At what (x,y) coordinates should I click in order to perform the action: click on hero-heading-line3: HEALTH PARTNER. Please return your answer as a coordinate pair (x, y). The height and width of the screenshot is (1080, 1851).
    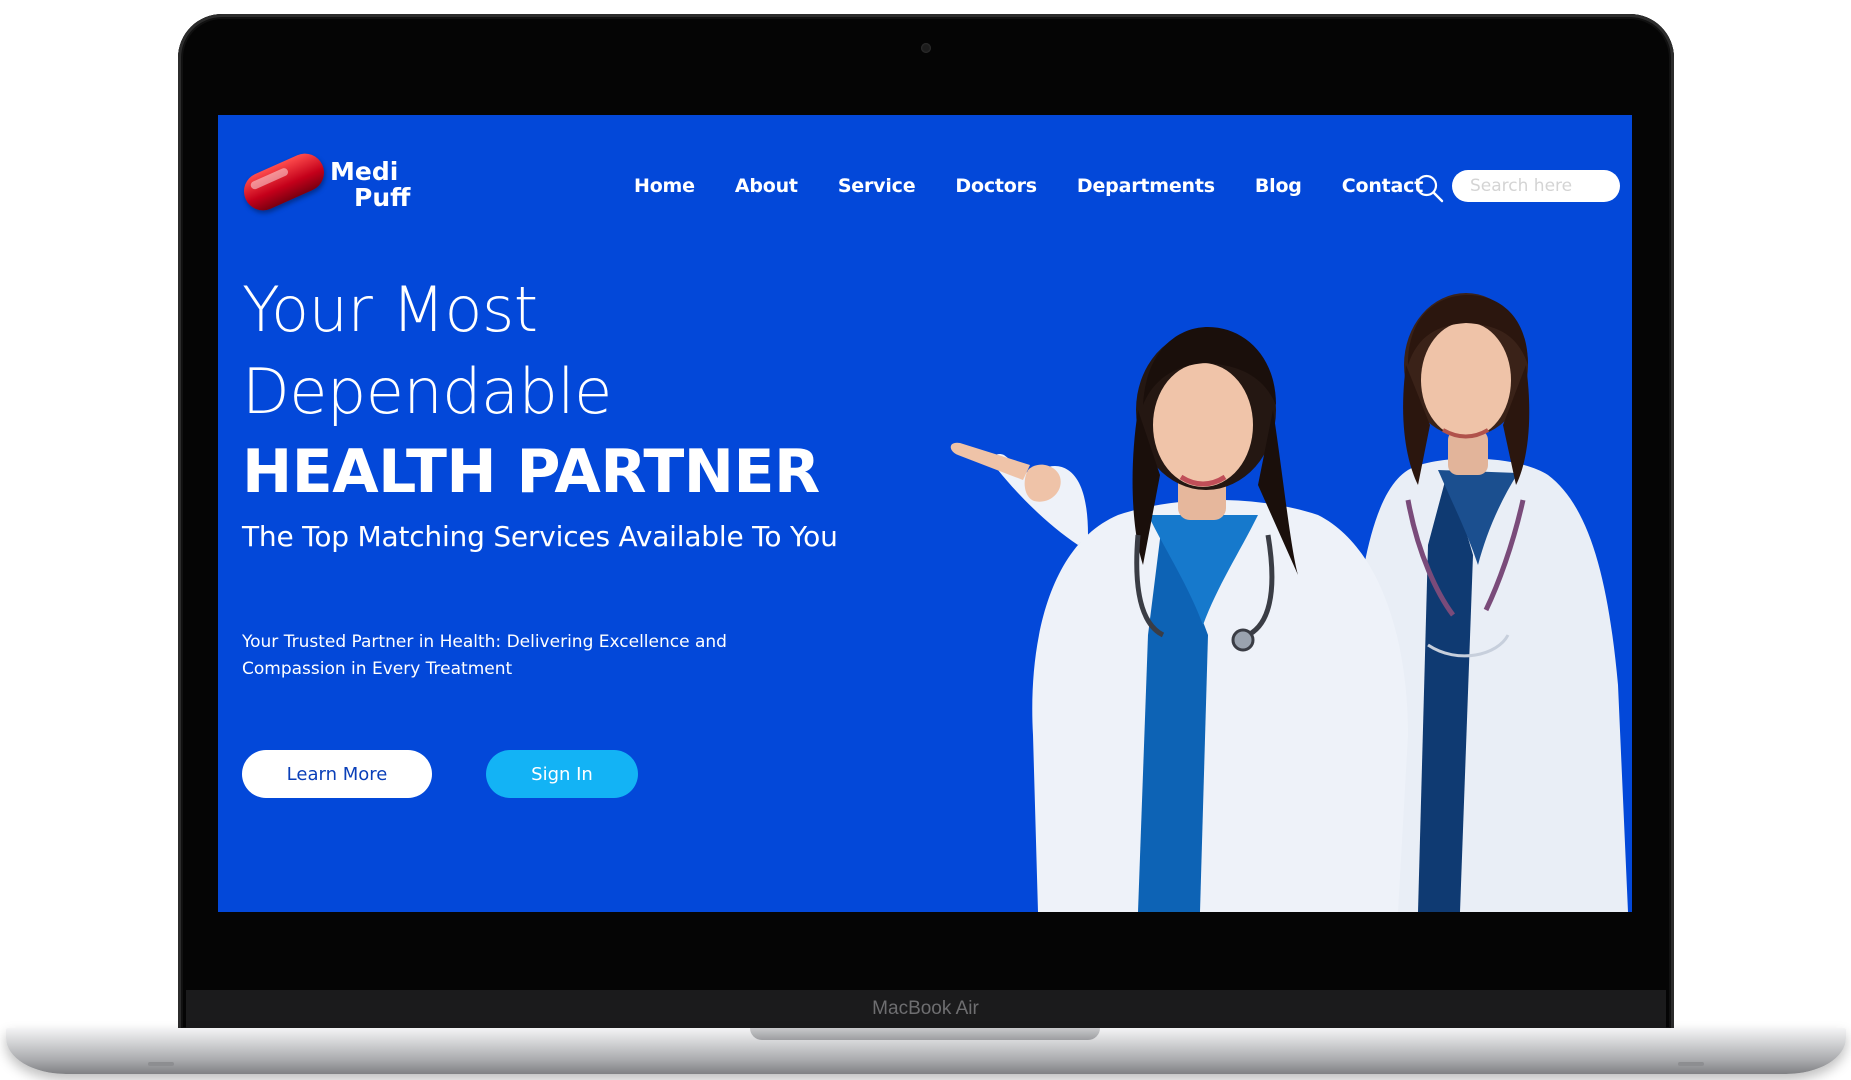
    Looking at the image, I should click on (531, 472).